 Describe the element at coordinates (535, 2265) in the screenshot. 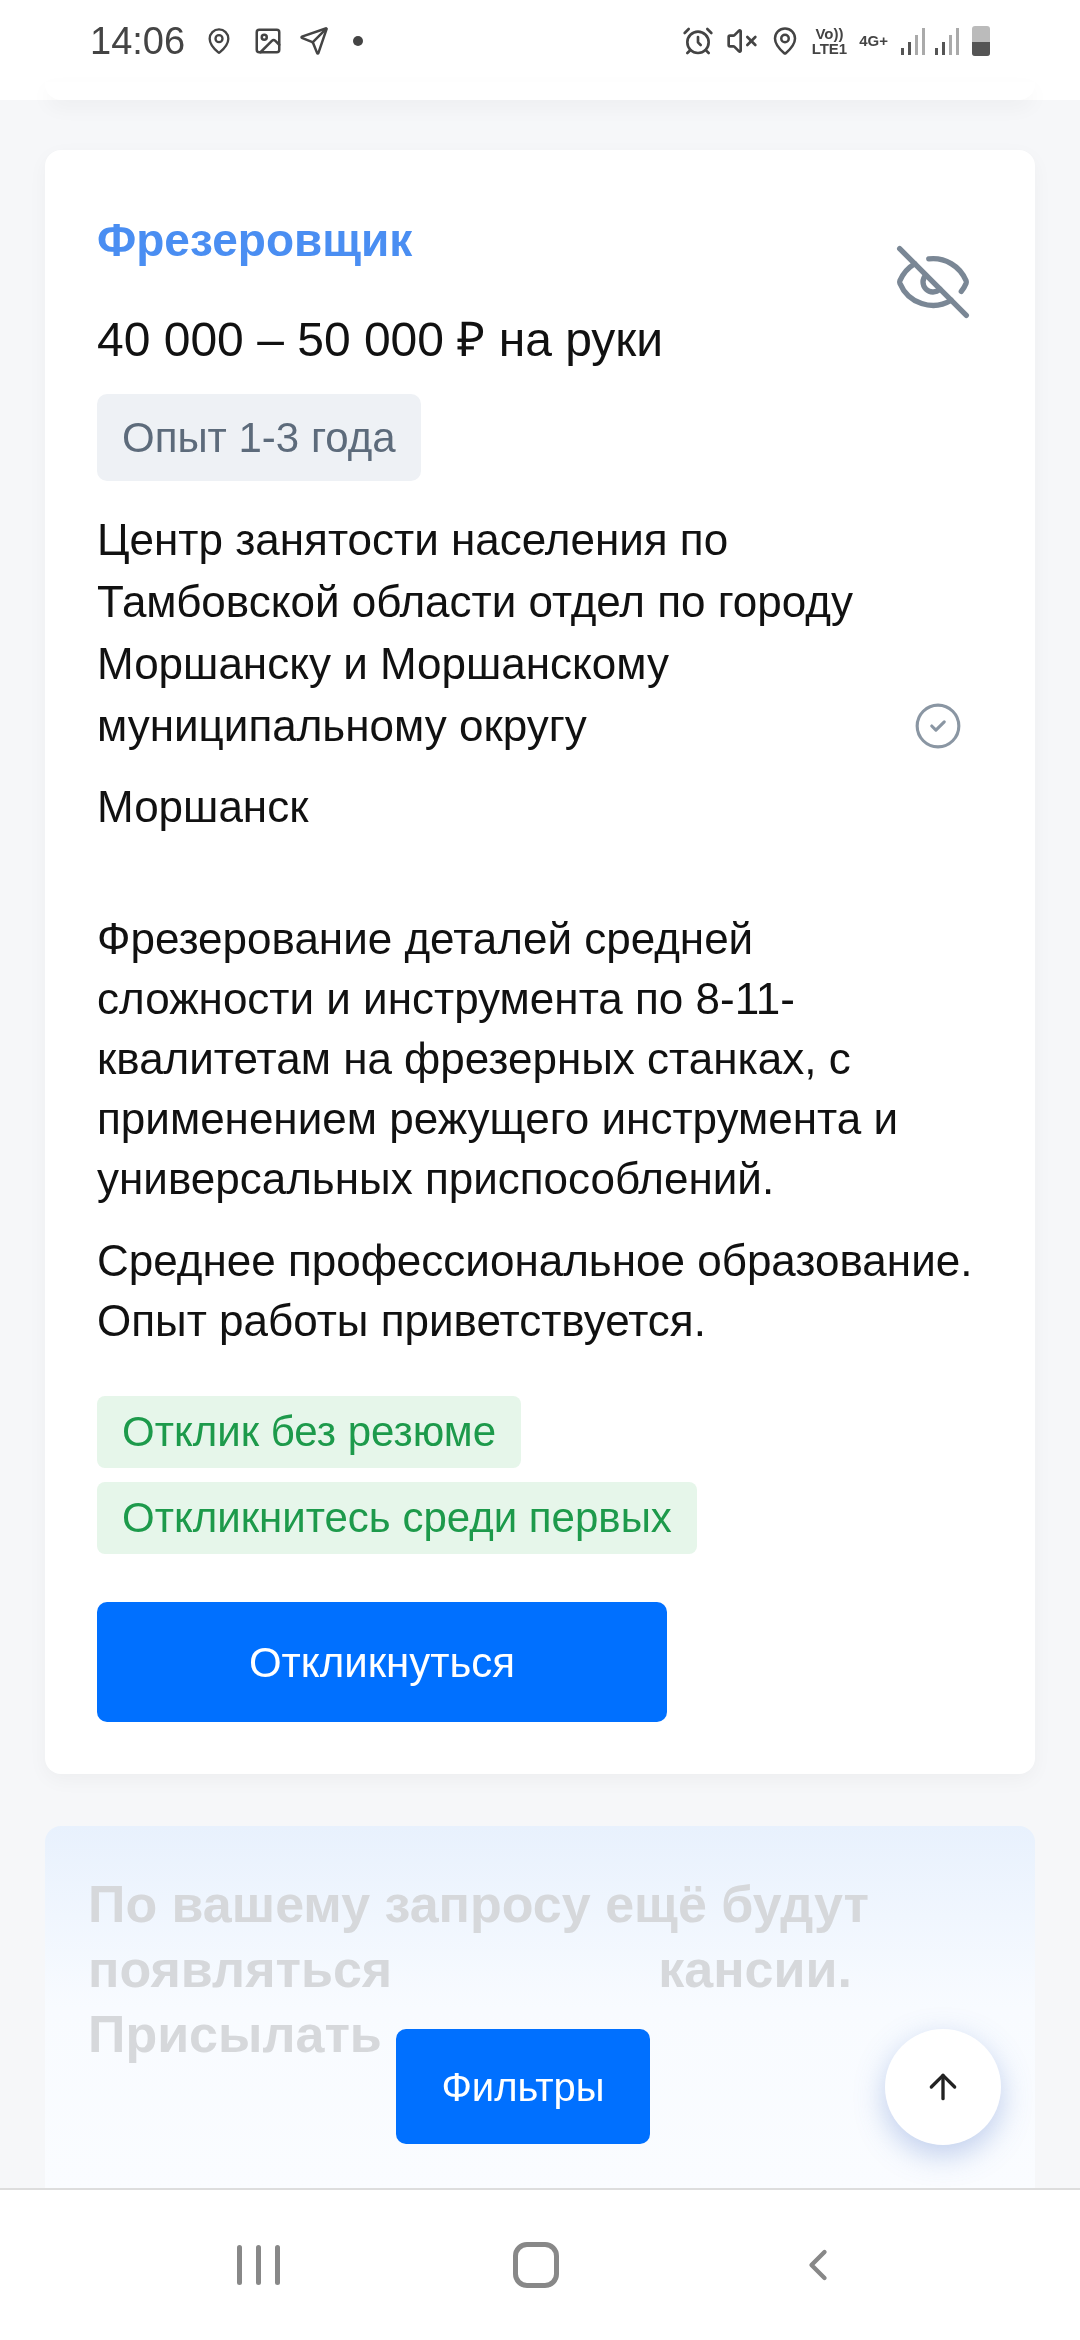

I see `home-icon` at that location.